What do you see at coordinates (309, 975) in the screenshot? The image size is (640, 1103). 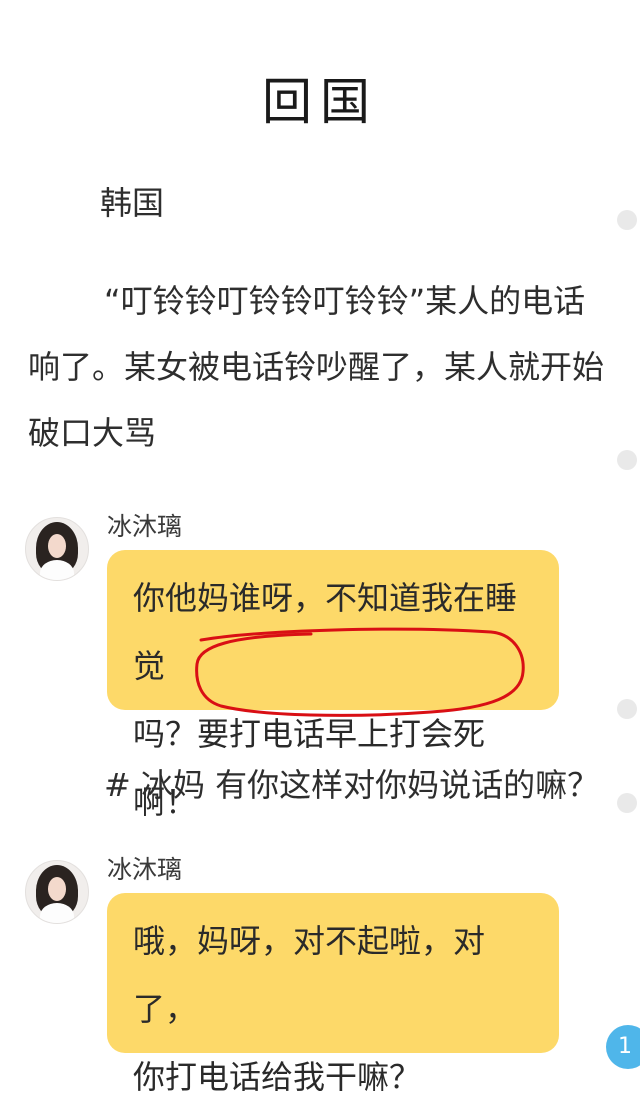 I see `bubble-line: 哦，妈呀，对不起啦，对了，` at bounding box center [309, 975].